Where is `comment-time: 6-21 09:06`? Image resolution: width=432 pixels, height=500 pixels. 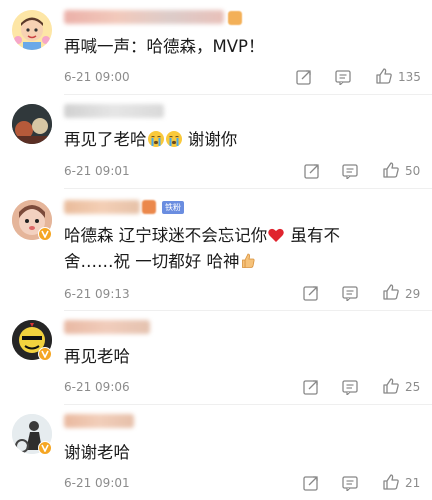
comment-time: 6-21 09:06 is located at coordinates (97, 387).